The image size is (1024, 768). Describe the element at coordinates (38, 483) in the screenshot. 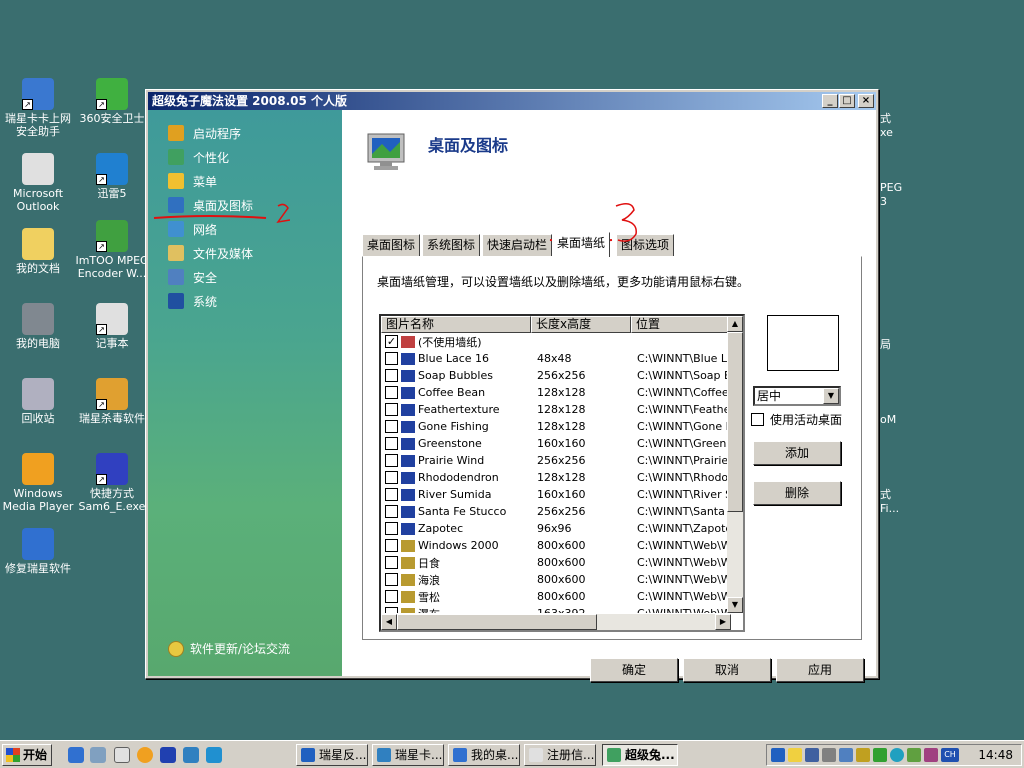

I see `desktop-icon-media-player: Windows Media Player` at that location.